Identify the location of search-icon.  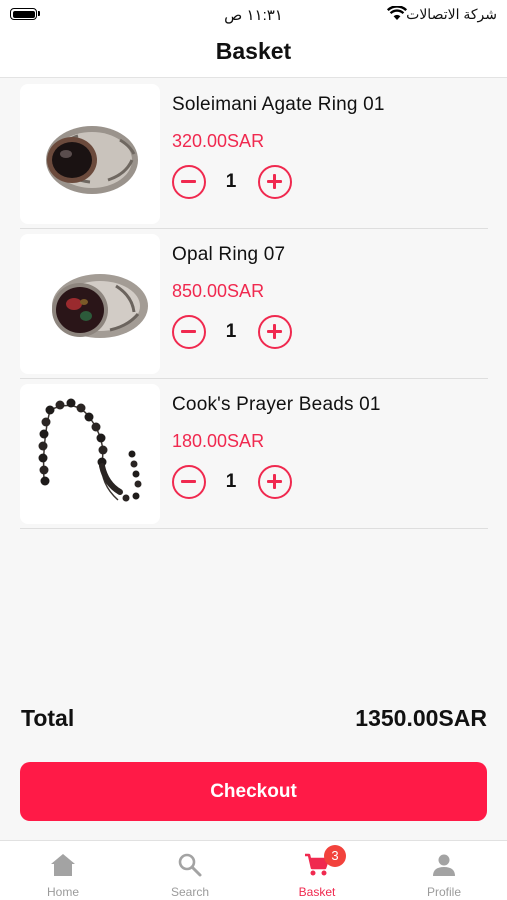
(190, 865).